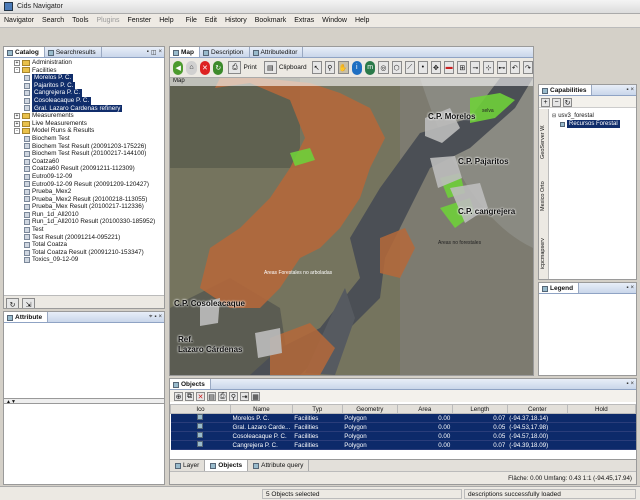 Image resolution: width=640 pixels, height=500 pixels. I want to click on tree-leaf: Biochem Test, so click(85, 139).